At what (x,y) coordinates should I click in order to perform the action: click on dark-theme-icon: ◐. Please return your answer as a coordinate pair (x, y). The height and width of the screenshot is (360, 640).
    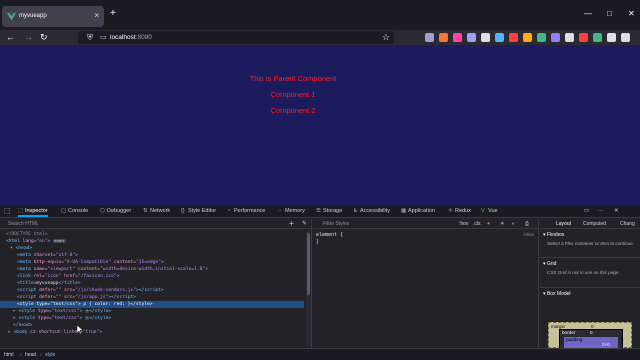
    Looking at the image, I should click on (513, 224).